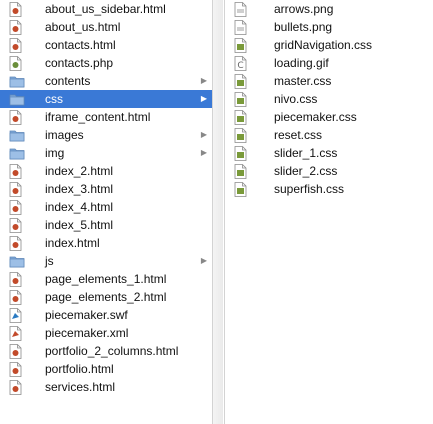 The image size is (433, 424). What do you see at coordinates (98, 117) in the screenshot?
I see `item-name: iframe_content.html` at bounding box center [98, 117].